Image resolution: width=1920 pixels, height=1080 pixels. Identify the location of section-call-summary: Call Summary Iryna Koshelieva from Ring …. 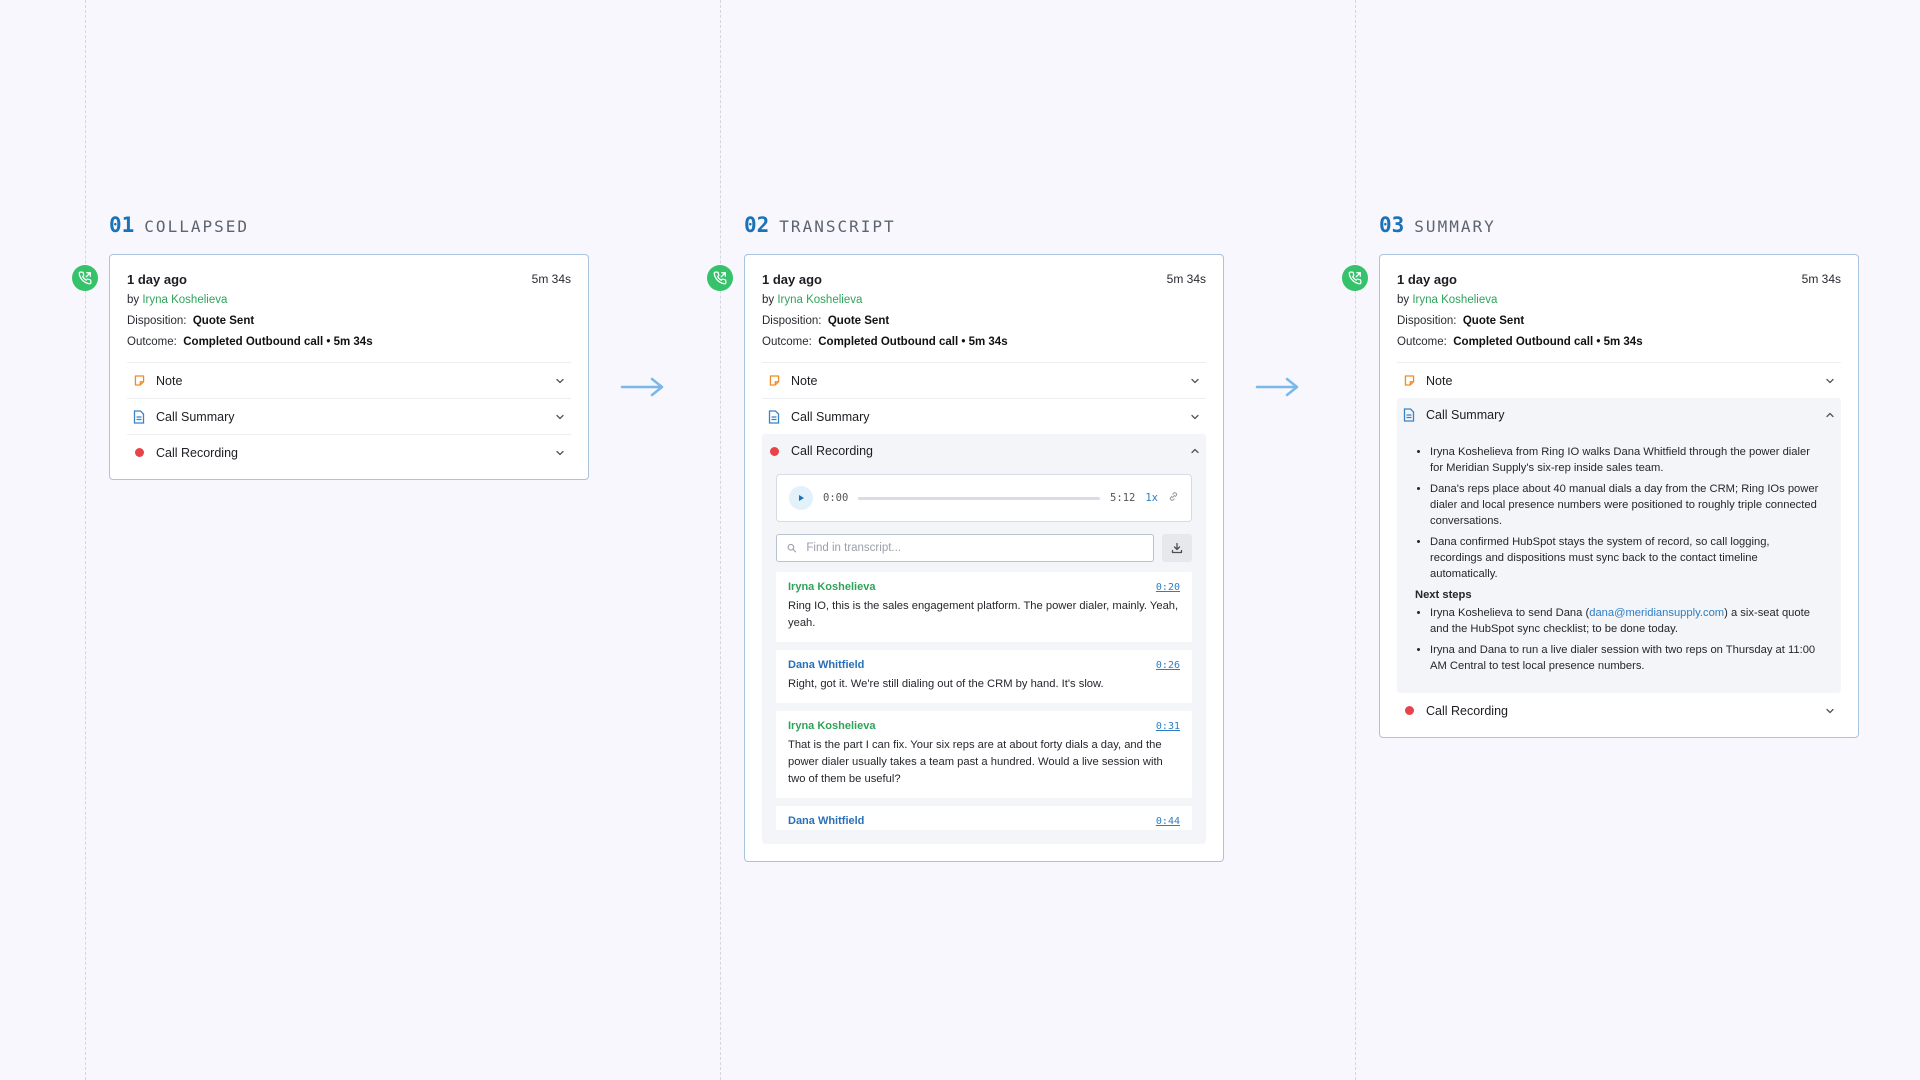
(1619, 545).